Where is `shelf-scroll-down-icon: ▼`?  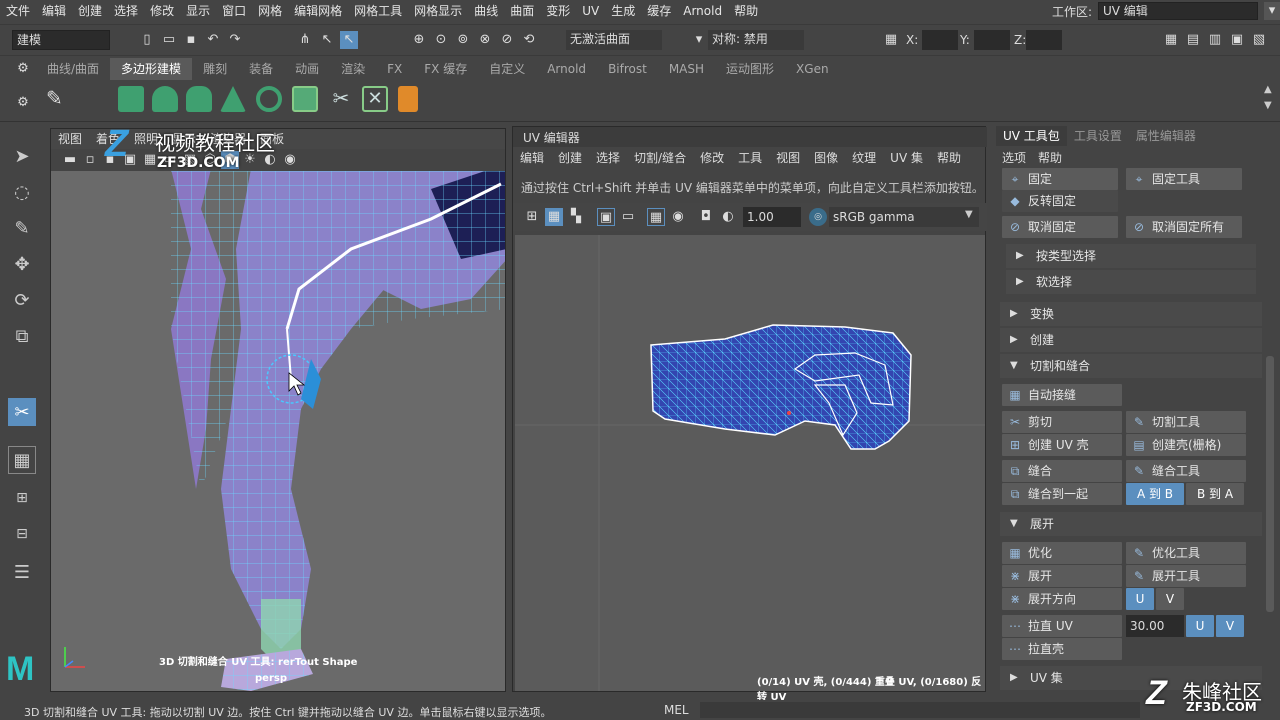 shelf-scroll-down-icon: ▼ is located at coordinates (1268, 105).